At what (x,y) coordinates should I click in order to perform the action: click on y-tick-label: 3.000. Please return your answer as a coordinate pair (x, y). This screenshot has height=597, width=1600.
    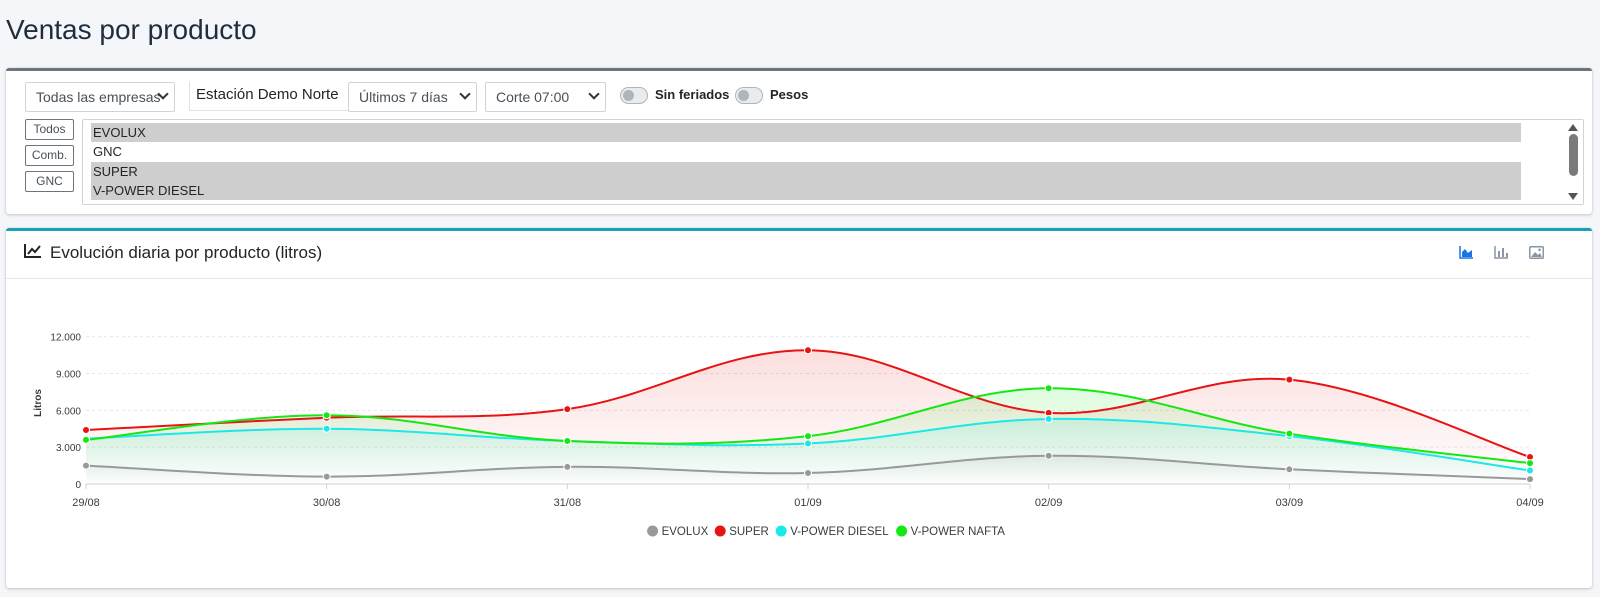
    Looking at the image, I should click on (68, 448).